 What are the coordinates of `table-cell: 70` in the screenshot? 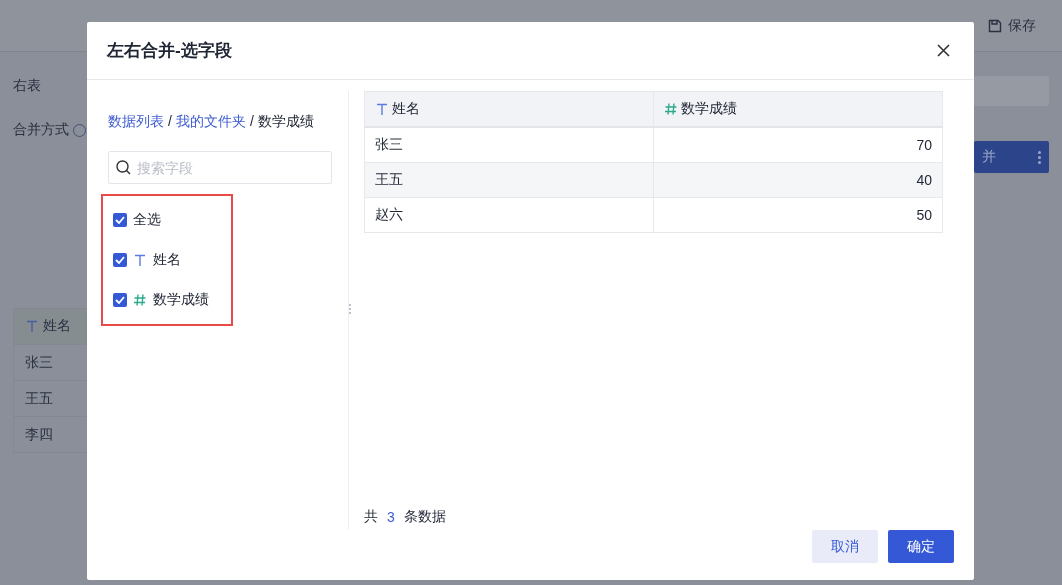 It's located at (798, 145).